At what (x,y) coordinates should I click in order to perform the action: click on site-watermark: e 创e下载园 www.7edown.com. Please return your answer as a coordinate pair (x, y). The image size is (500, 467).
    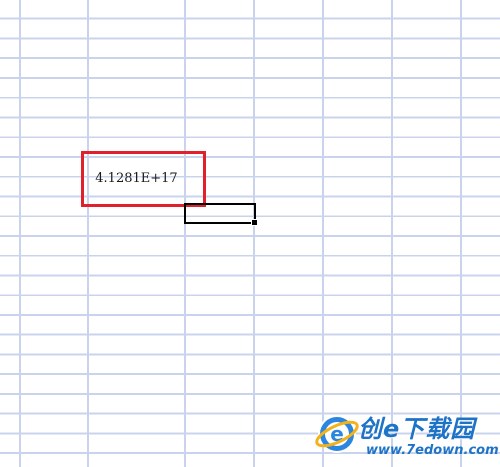
    Looking at the image, I should click on (406, 435).